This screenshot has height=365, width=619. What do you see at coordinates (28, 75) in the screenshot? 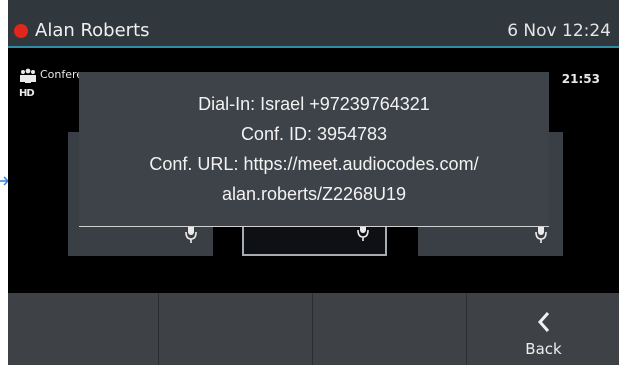
I see `conference-icon` at bounding box center [28, 75].